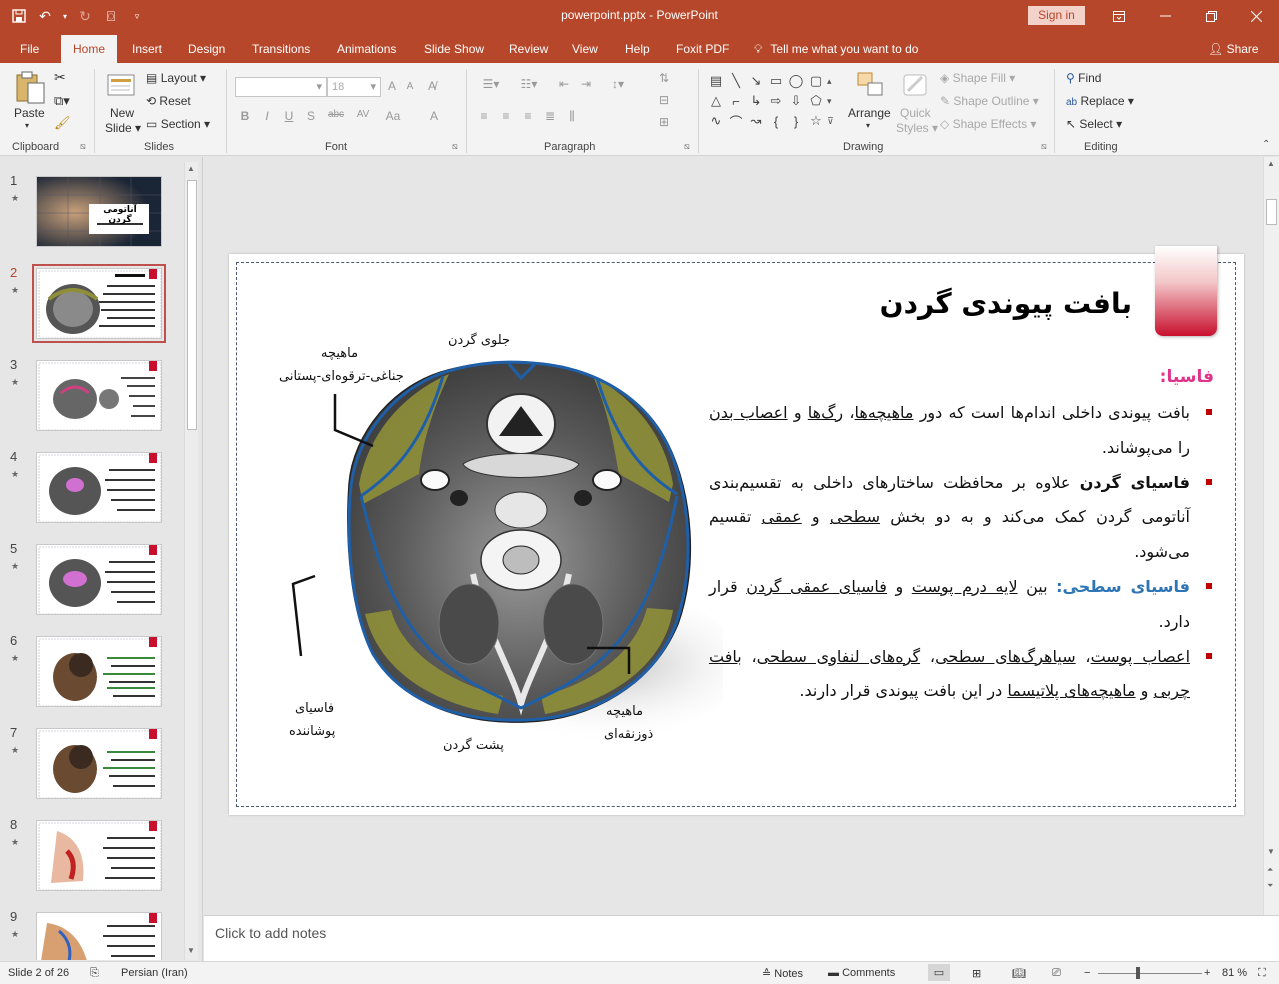 This screenshot has height=984, width=1279. I want to click on sign-in-button: Sign in, so click(1056, 15).